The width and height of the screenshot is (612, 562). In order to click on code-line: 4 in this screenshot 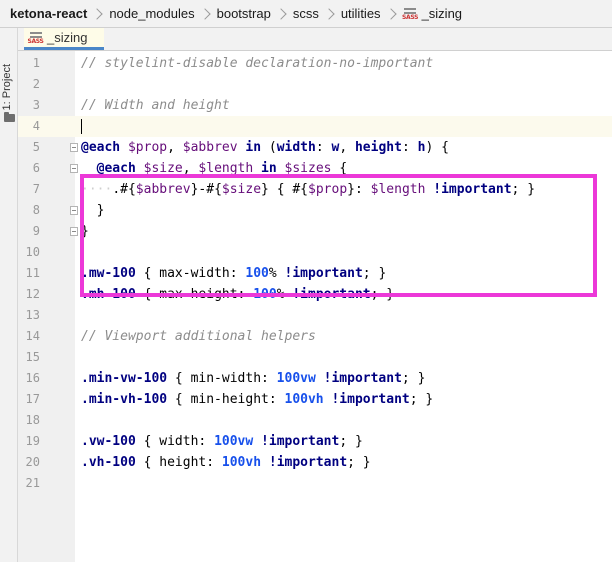, I will do `click(315, 126)`.